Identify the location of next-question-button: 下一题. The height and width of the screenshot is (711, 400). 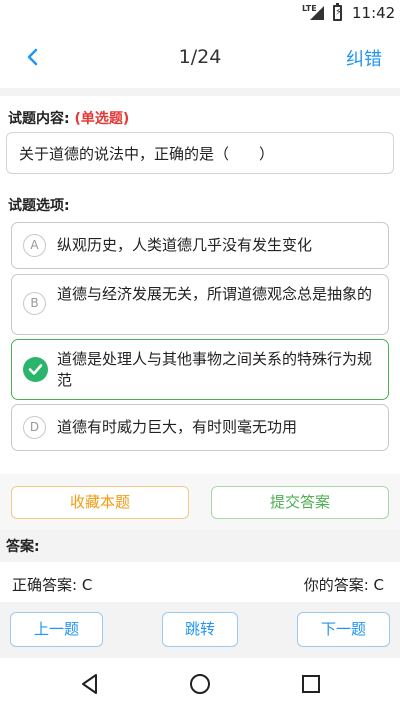
(343, 629).